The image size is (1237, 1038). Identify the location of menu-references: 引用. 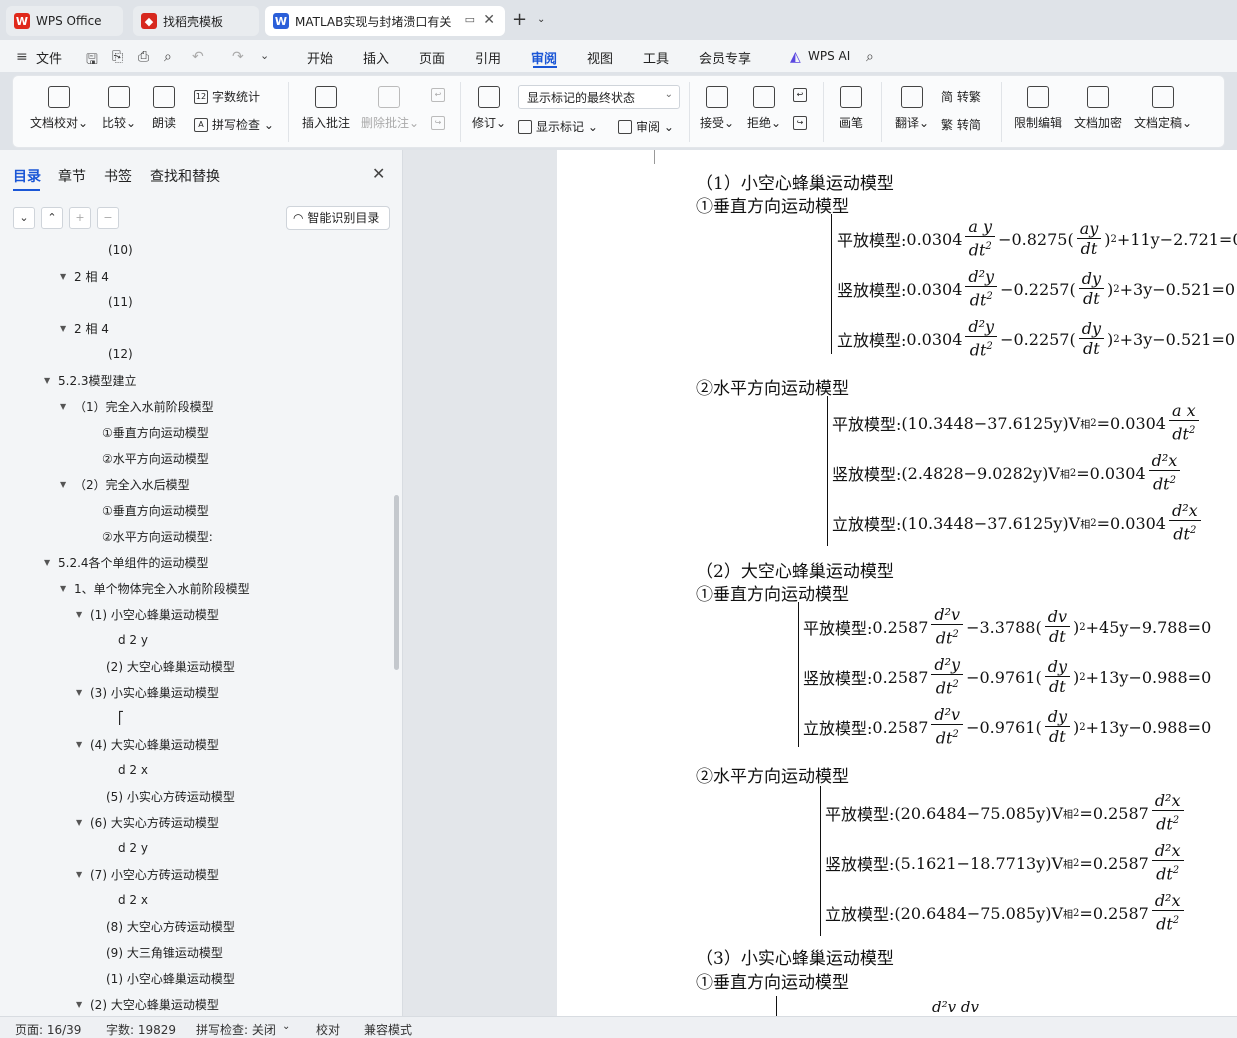
(488, 57).